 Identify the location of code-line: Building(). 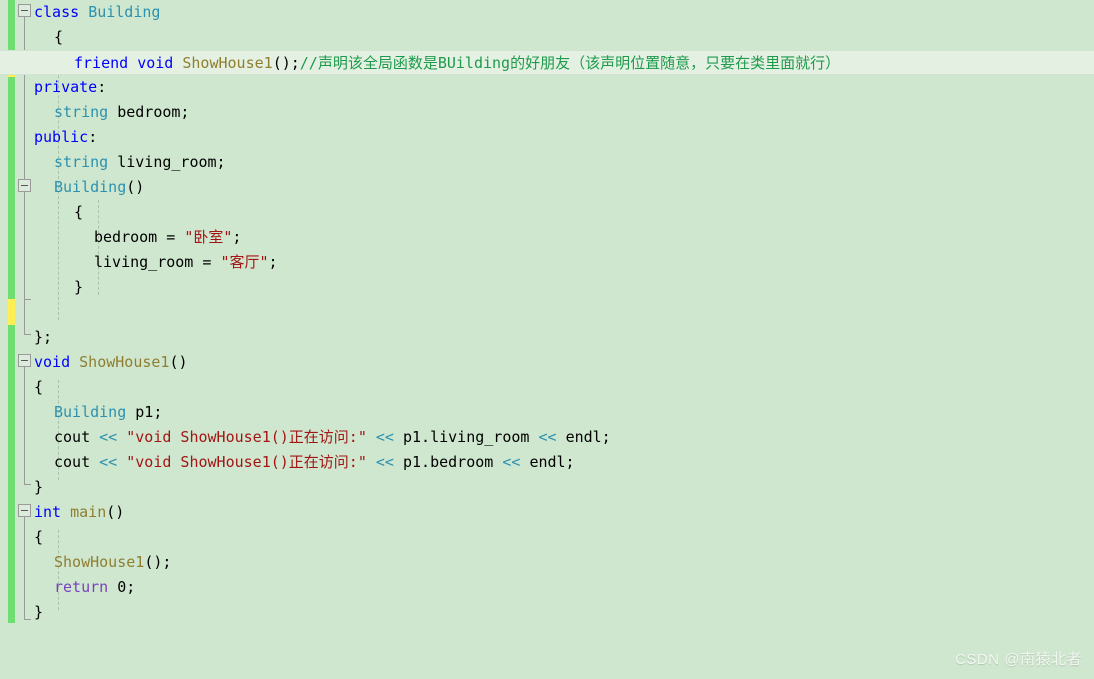
(547, 187).